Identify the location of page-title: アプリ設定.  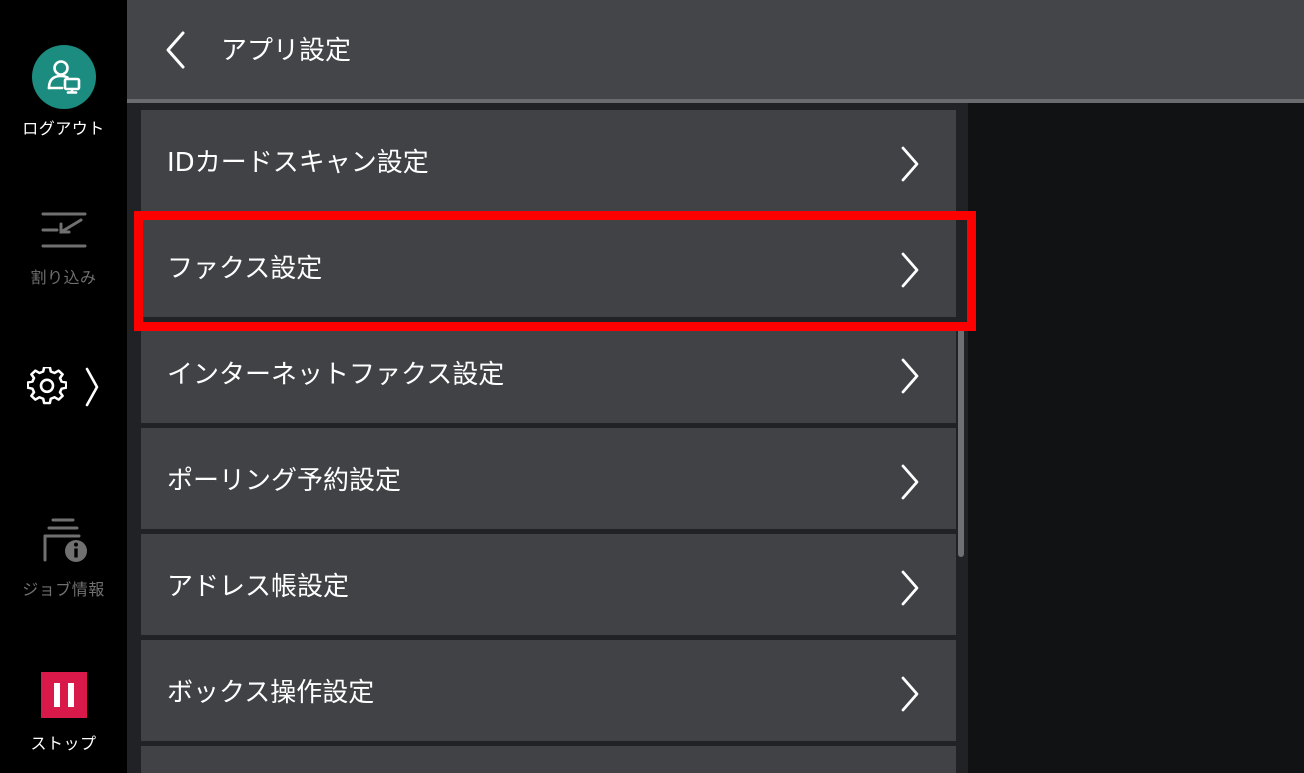
(286, 51).